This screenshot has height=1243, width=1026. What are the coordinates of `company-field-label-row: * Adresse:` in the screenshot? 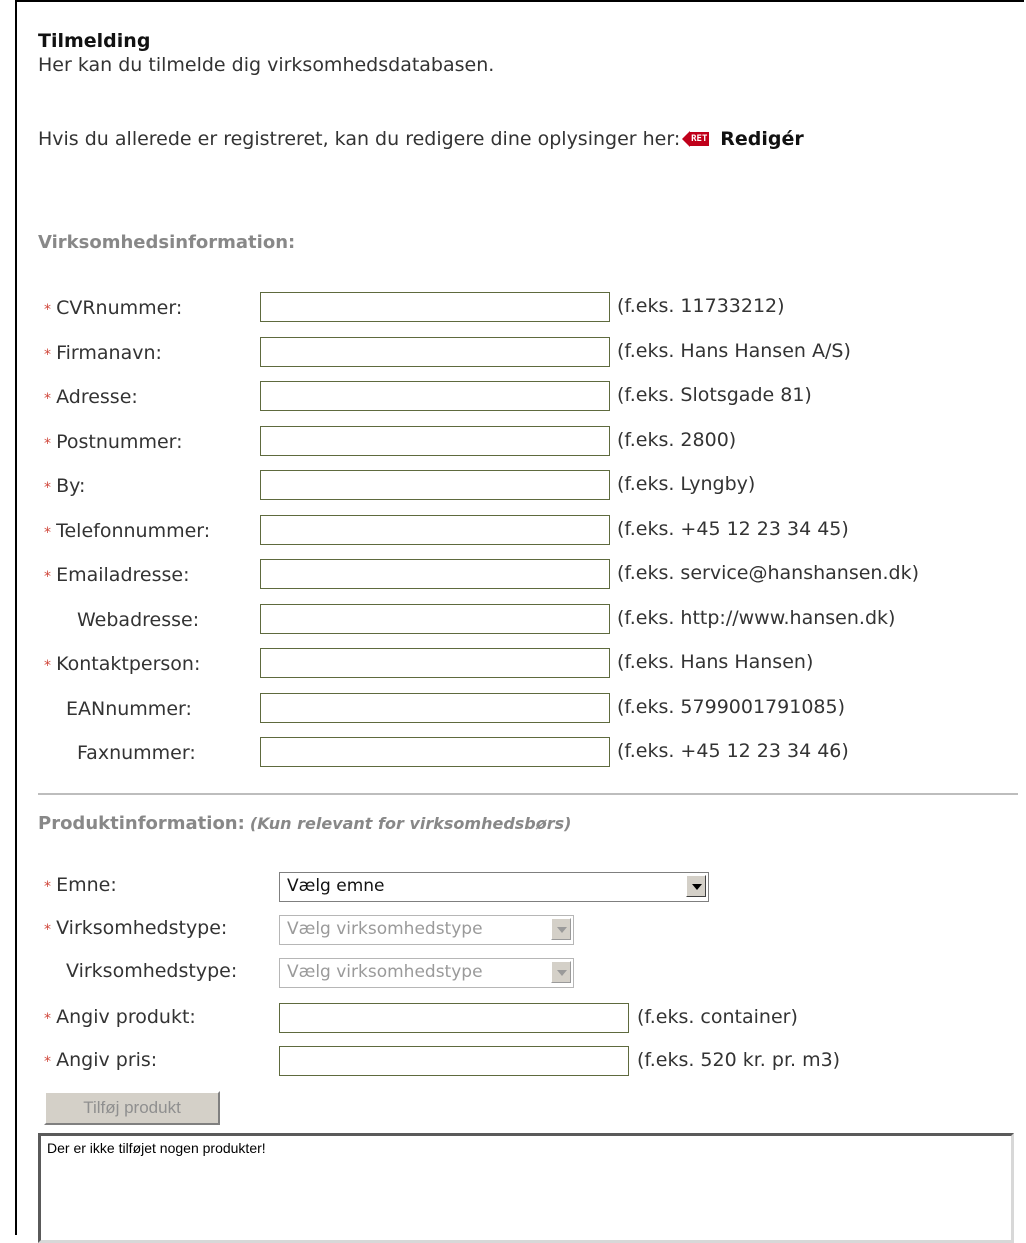 It's located at (91, 397).